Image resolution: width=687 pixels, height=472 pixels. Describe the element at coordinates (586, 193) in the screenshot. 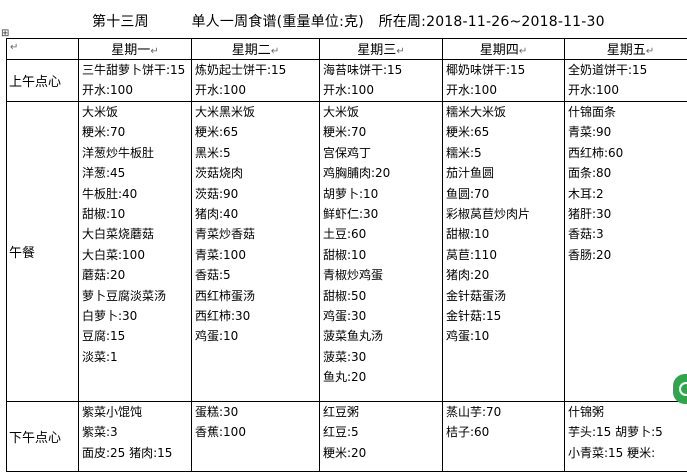

I see `menu-line: 木耳:2` at that location.